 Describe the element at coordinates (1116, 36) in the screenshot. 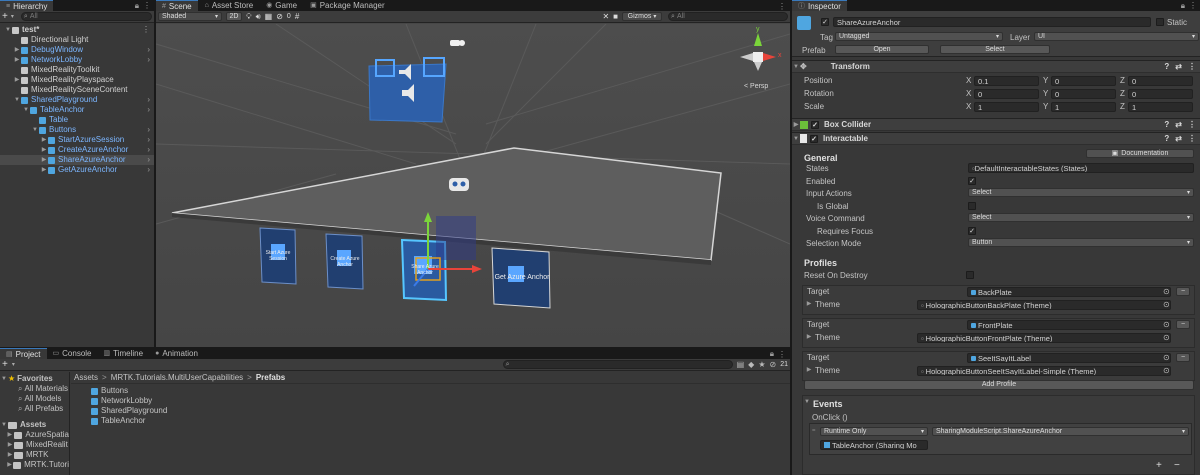

I see `layer-dropdown: UI ▾` at that location.